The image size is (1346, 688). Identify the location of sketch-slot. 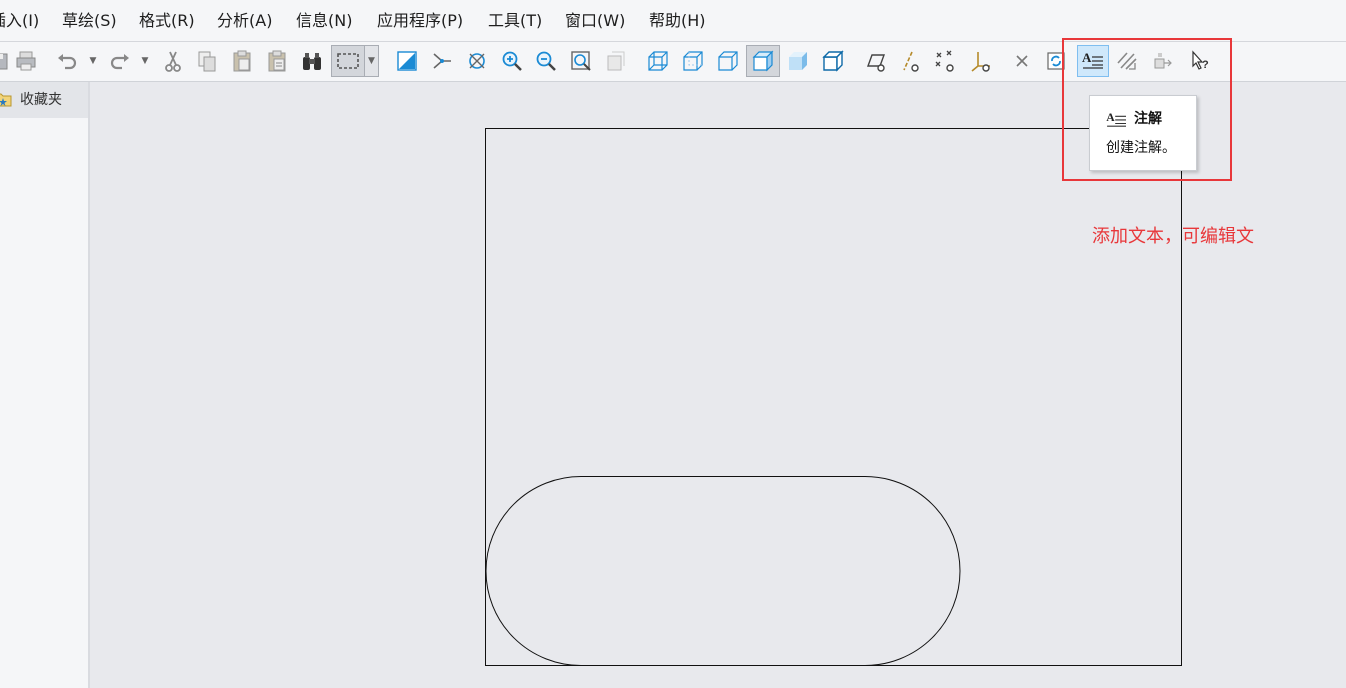
(723, 571).